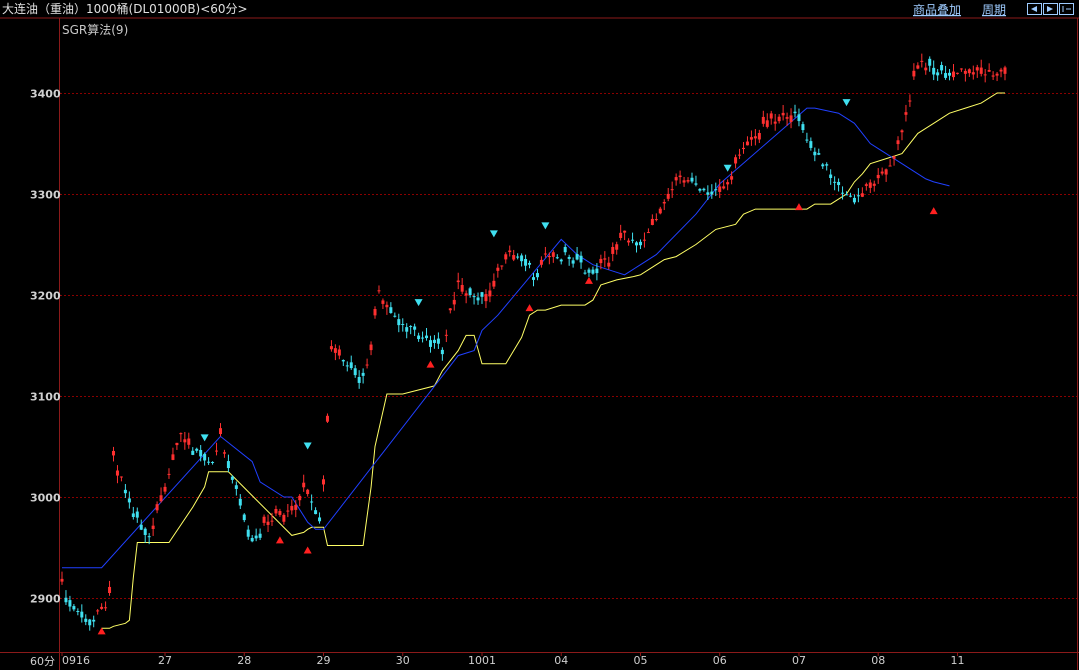 This screenshot has height=670, width=1079. I want to click on period-unit: 60分, so click(42, 661).